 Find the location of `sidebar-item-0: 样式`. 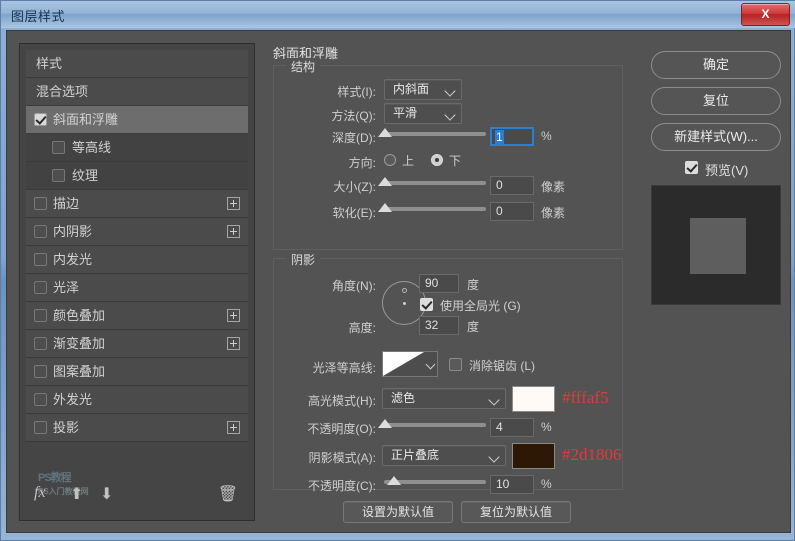

sidebar-item-0: 样式 is located at coordinates (137, 64).